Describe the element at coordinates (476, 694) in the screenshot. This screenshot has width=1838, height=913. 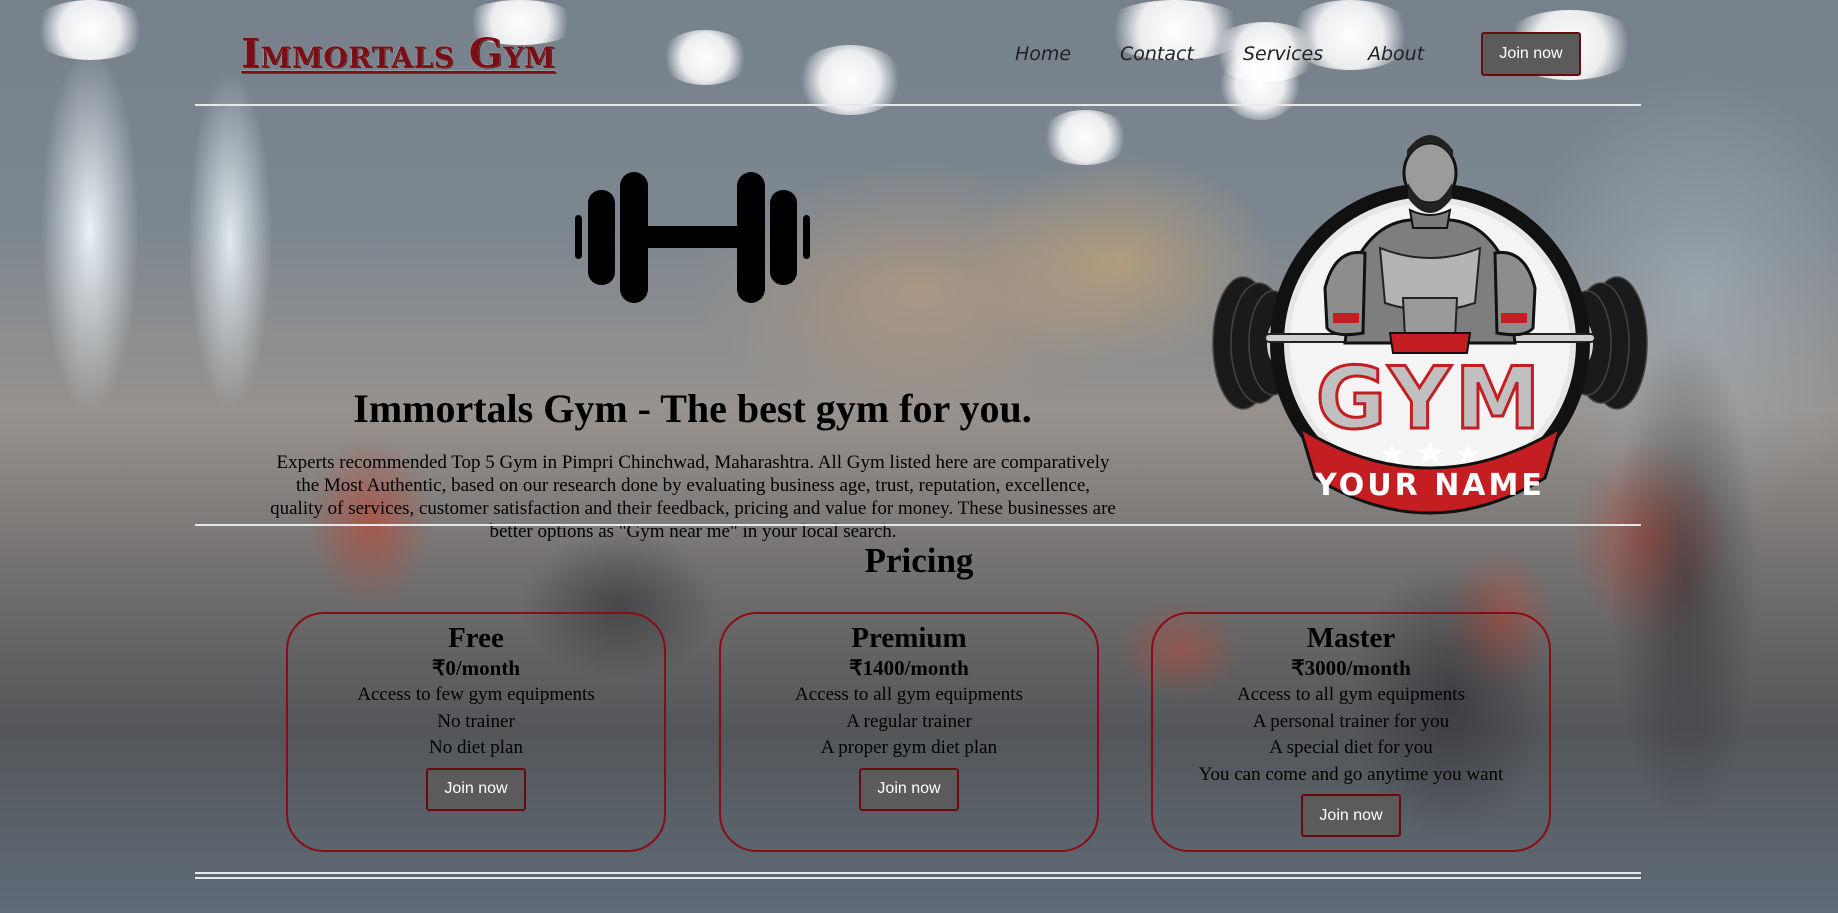
I see `plan-feature: Access to few gym equipments` at that location.